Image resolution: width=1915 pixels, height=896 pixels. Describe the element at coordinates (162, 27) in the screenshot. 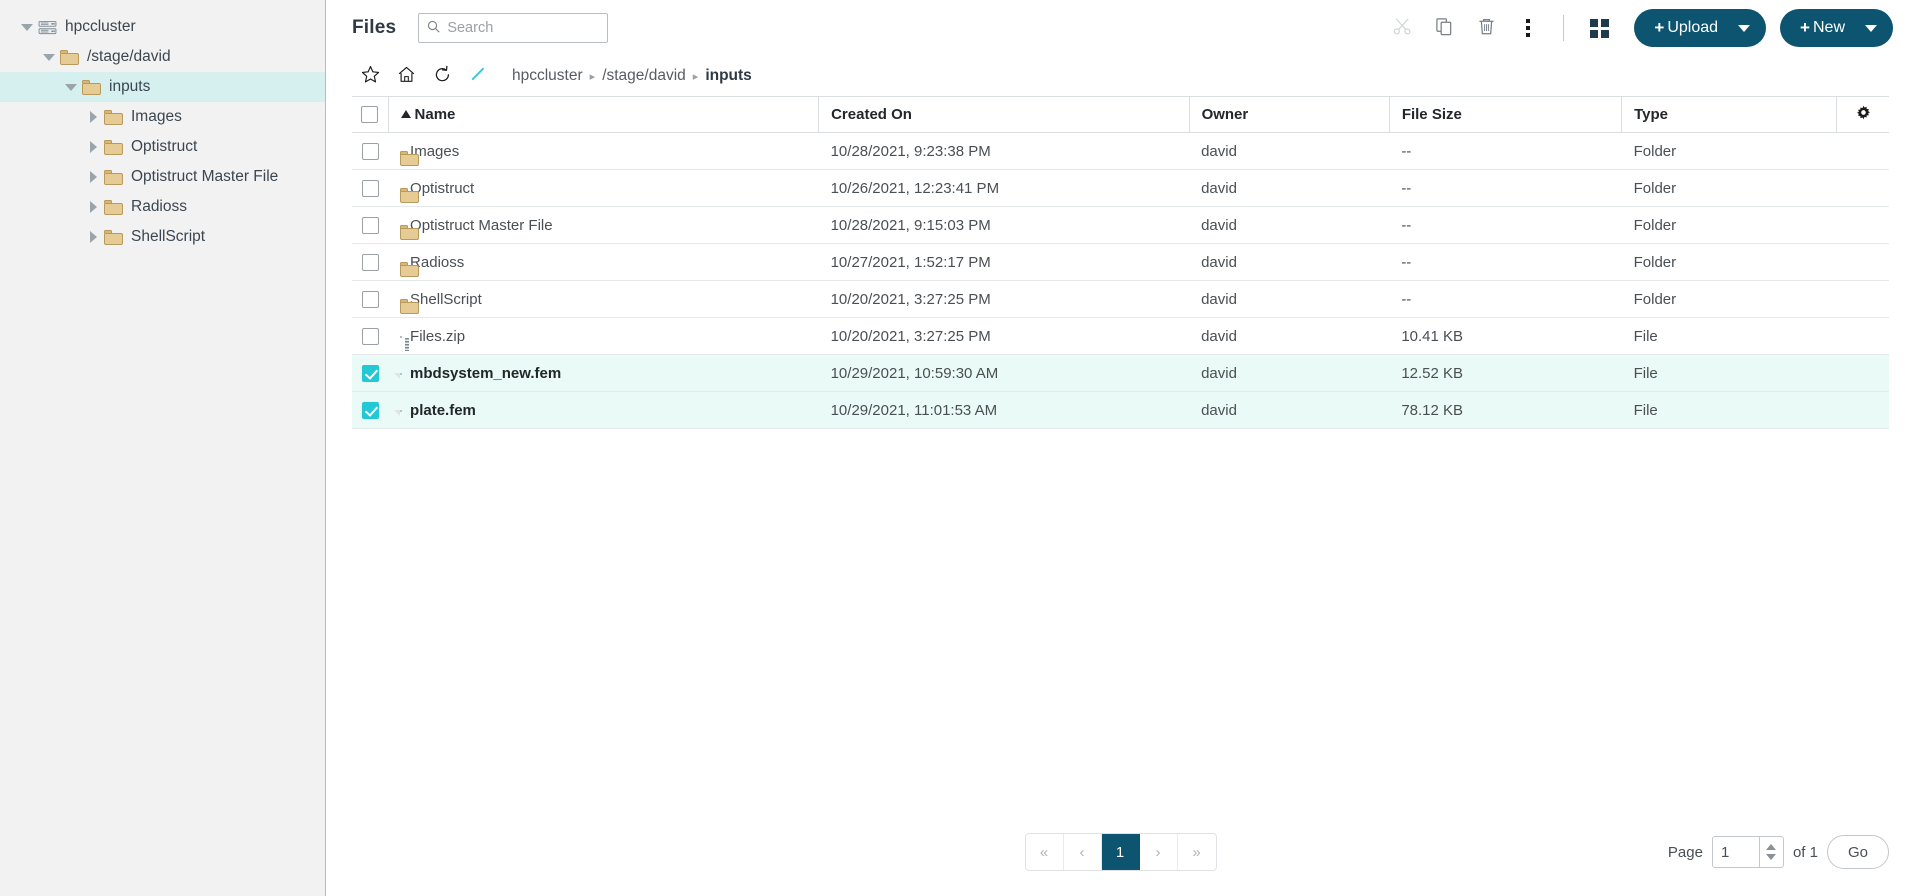

I see `tree-item-hpccluster: hpccluster` at that location.